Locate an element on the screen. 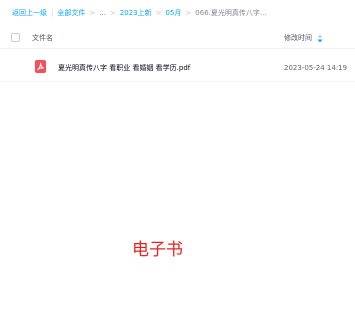  column-header-modified: 修改时间 is located at coordinates (304, 38).